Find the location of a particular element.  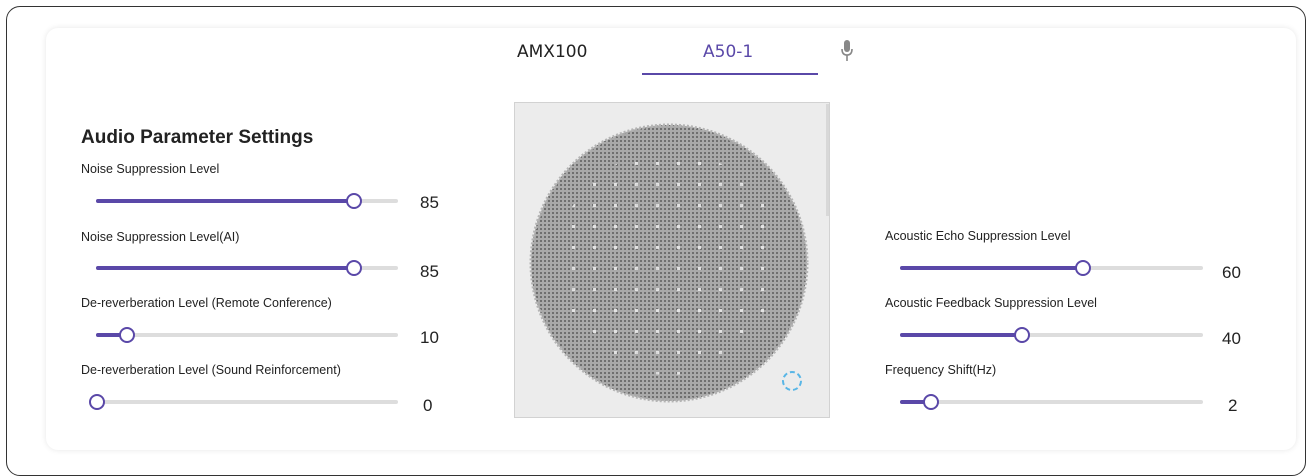

tab-a50-1: A50-1 is located at coordinates (728, 52).